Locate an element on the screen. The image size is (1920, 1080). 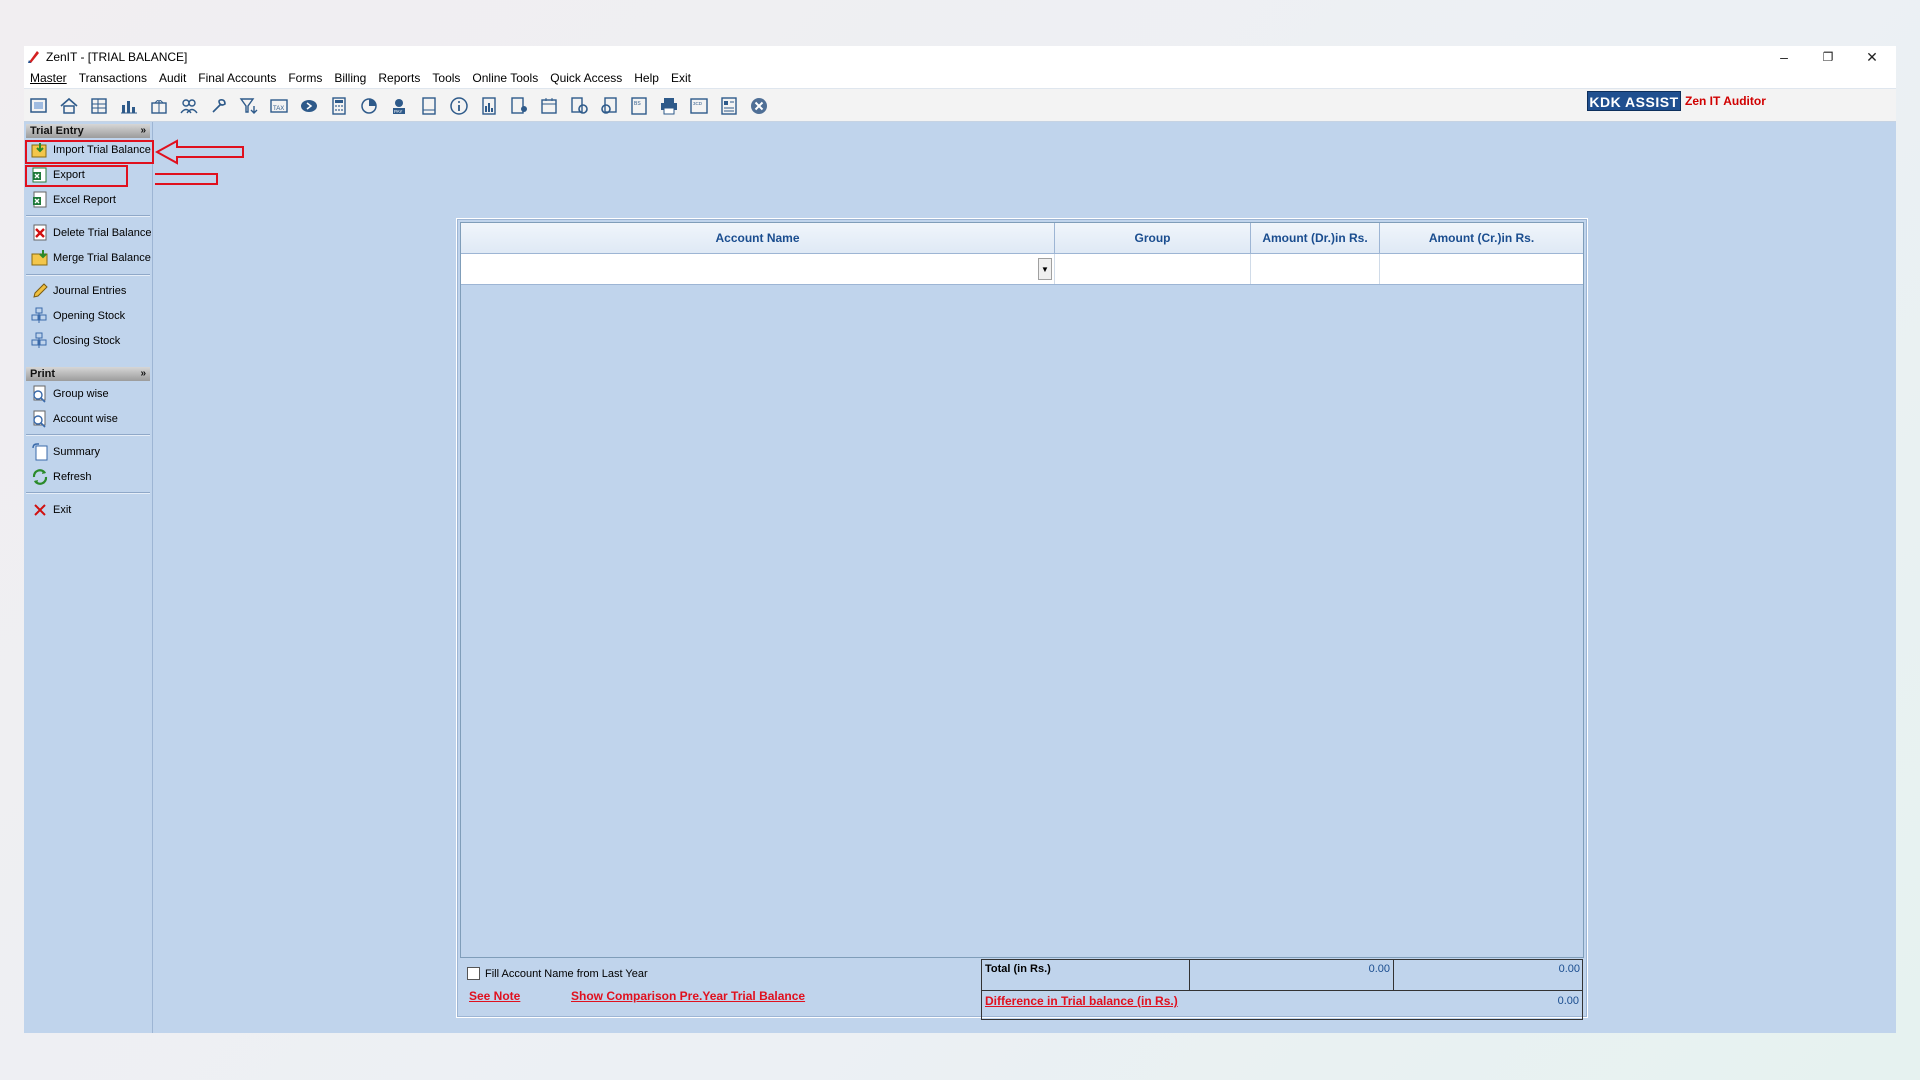
checkbox is located at coordinates (473, 973).